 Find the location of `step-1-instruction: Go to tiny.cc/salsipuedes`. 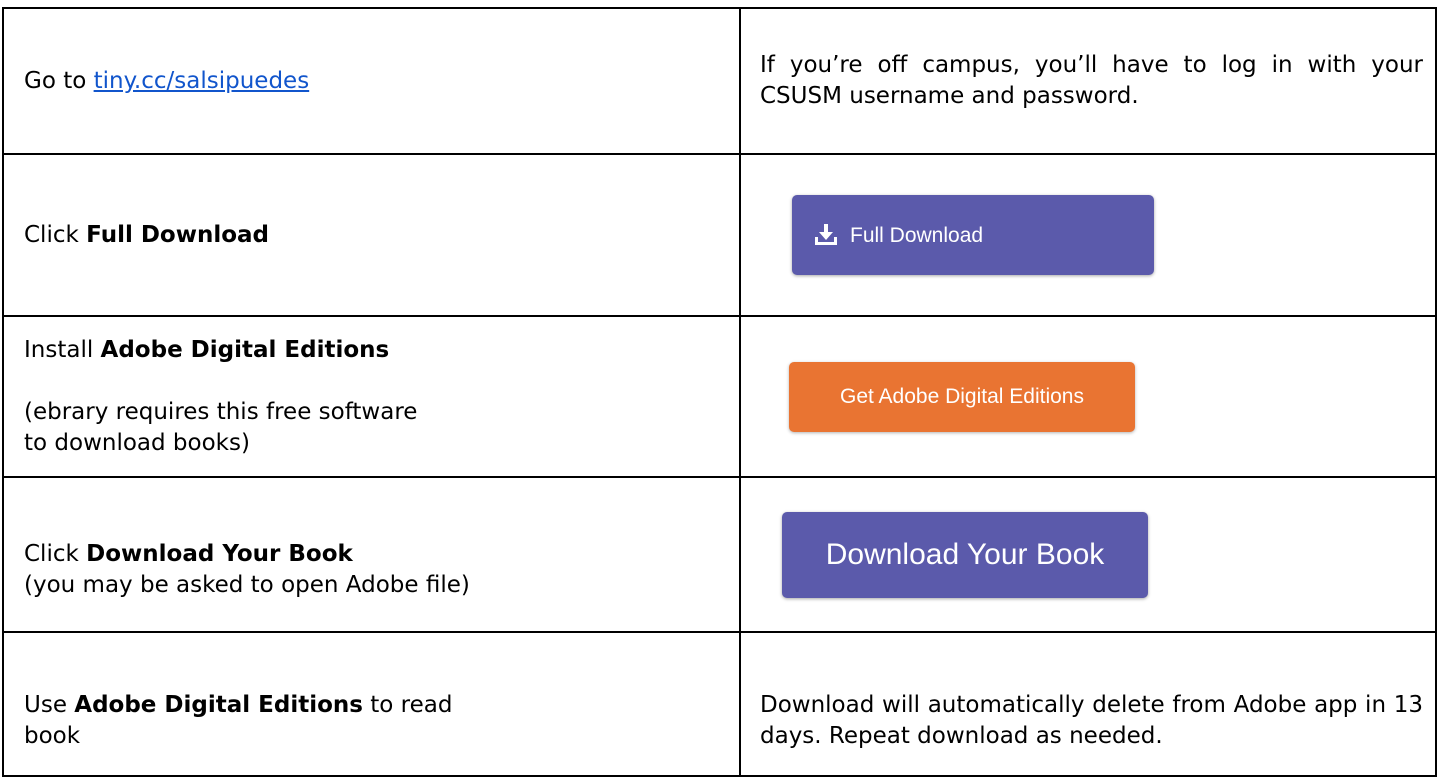

step-1-instruction: Go to tiny.cc/salsipuedes is located at coordinates (371, 81).